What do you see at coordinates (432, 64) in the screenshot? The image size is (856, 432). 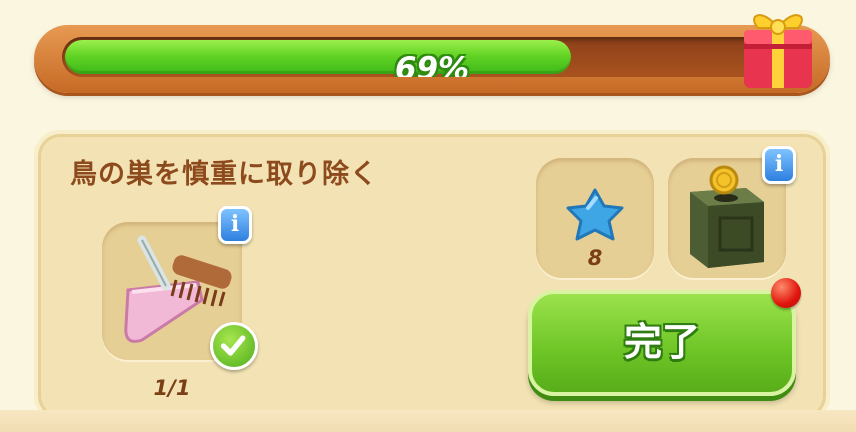 I see `progress-percent: 69%` at bounding box center [432, 64].